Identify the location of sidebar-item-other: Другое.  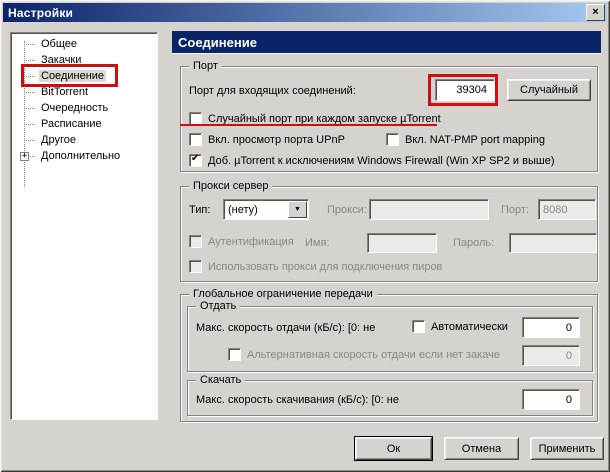
(84, 140).